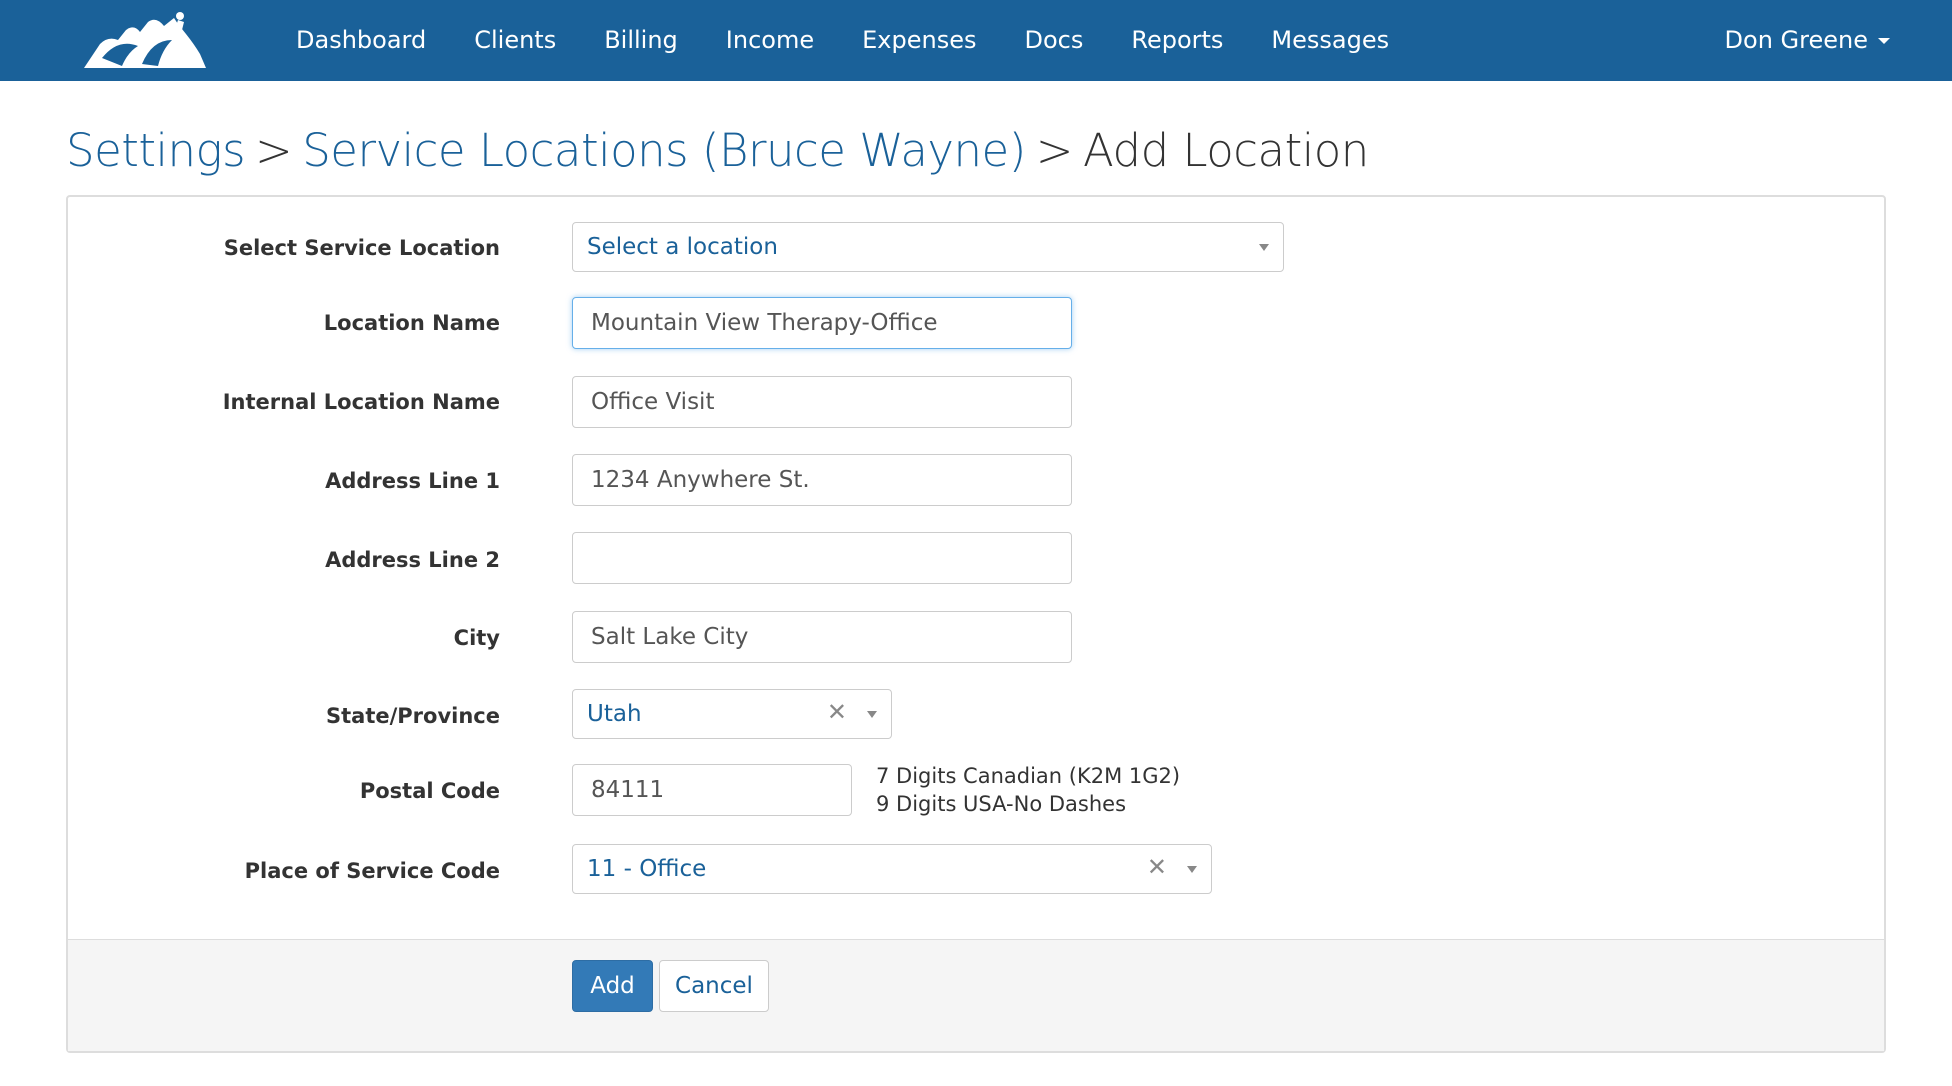 The height and width of the screenshot is (1086, 1952). What do you see at coordinates (919, 40) in the screenshot?
I see `nav-expenses: Expenses` at bounding box center [919, 40].